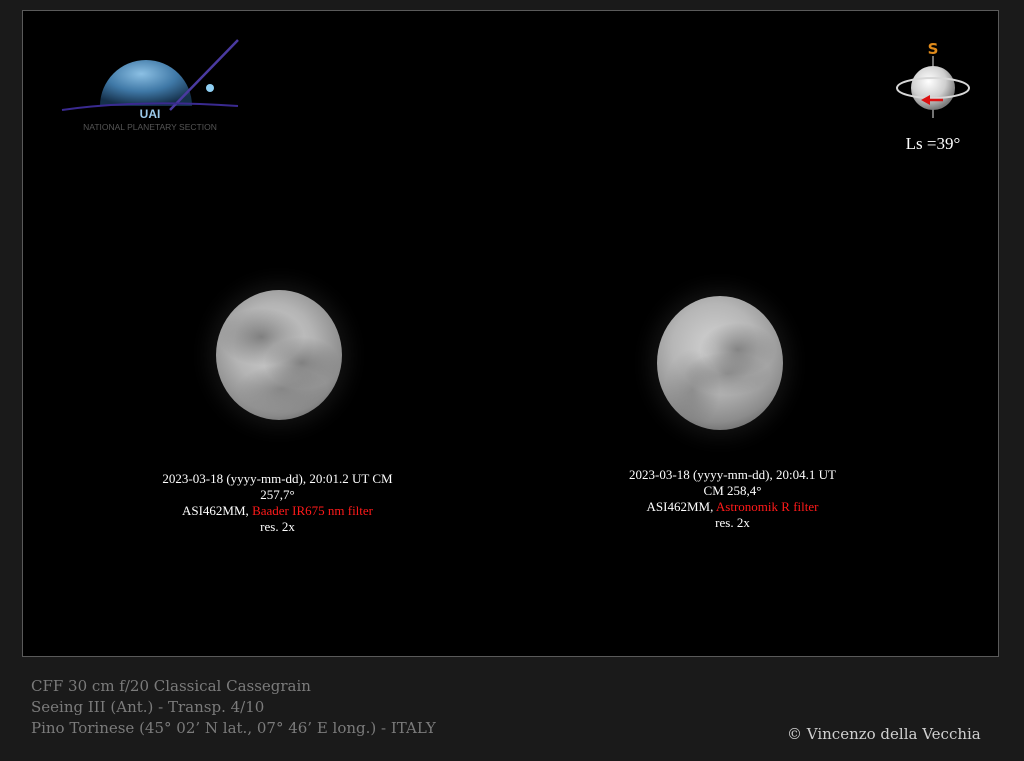  I want to click on pole-label: S, so click(933, 49).